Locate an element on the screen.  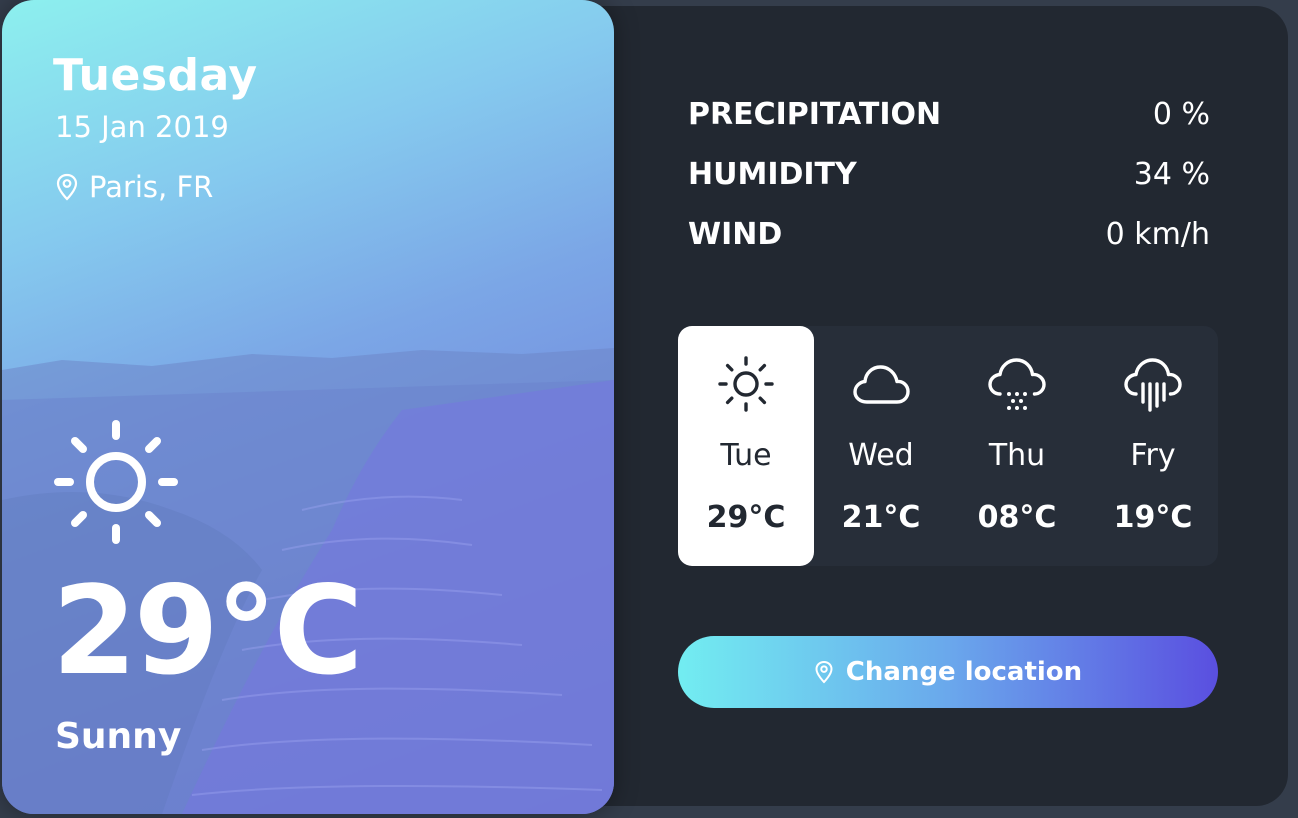
change-location-button: Change location is located at coordinates (948, 672).